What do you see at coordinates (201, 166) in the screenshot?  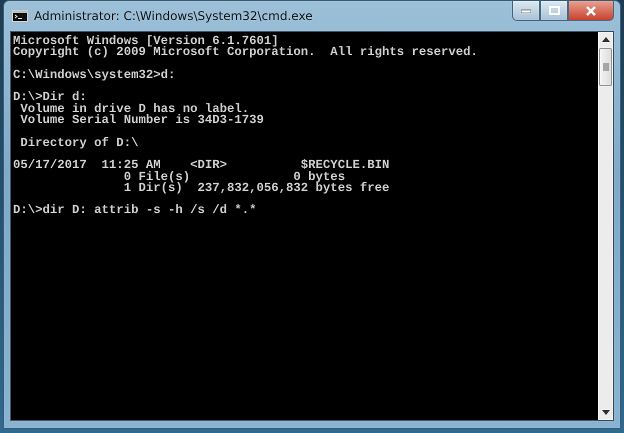 I see `console-line: 05/17/2017 11:25 AM <DIR> $RECYCLE.BIN` at bounding box center [201, 166].